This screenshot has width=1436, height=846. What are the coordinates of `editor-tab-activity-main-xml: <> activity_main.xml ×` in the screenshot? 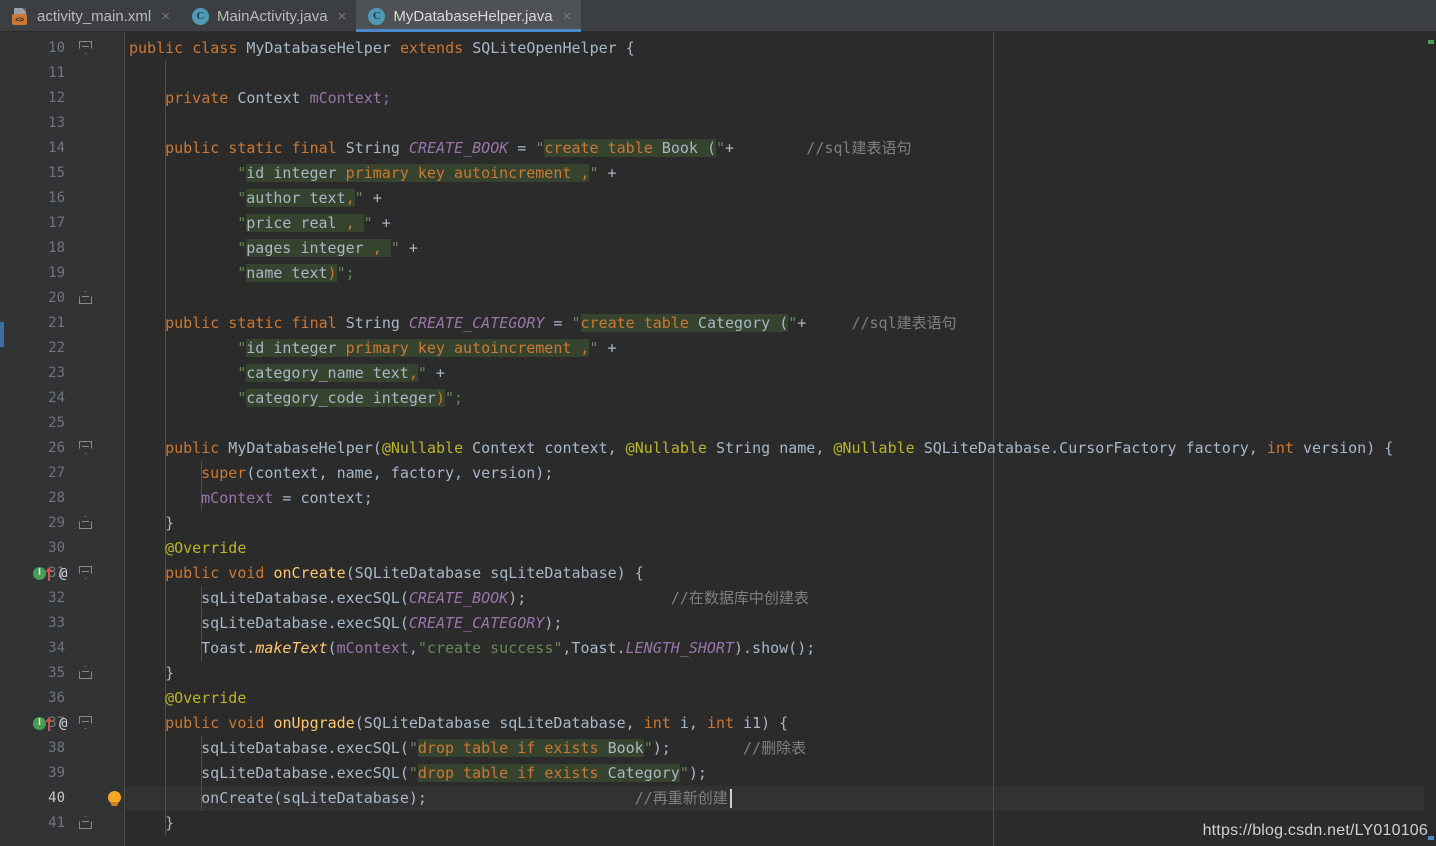 It's located at (90, 16).